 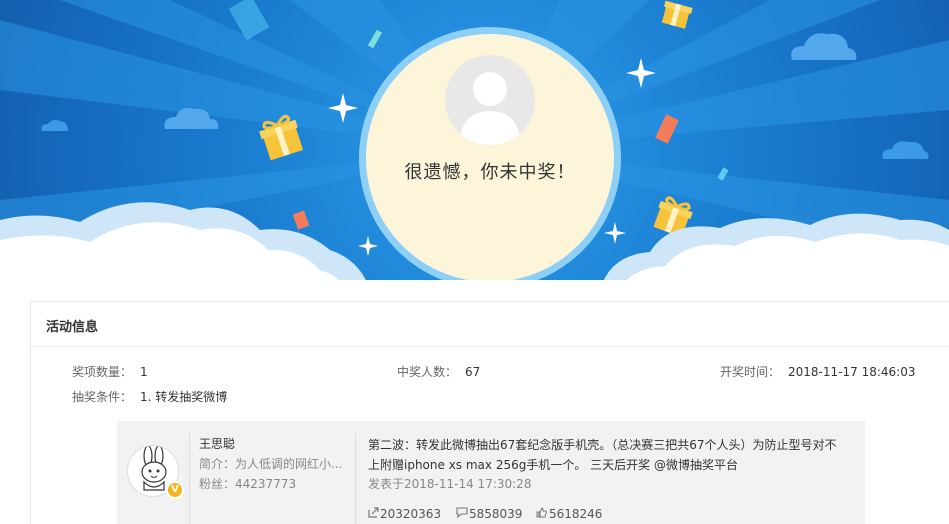 What do you see at coordinates (473, 372) in the screenshot?
I see `winner-count-value: 67` at bounding box center [473, 372].